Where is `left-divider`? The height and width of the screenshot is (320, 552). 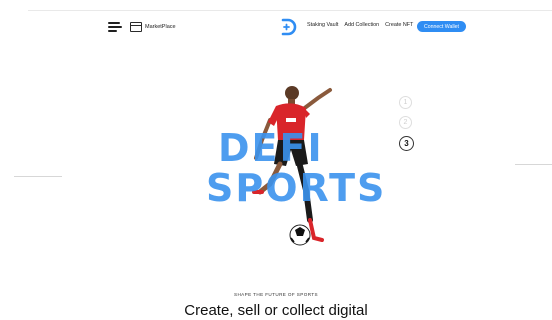 left-divider is located at coordinates (38, 176).